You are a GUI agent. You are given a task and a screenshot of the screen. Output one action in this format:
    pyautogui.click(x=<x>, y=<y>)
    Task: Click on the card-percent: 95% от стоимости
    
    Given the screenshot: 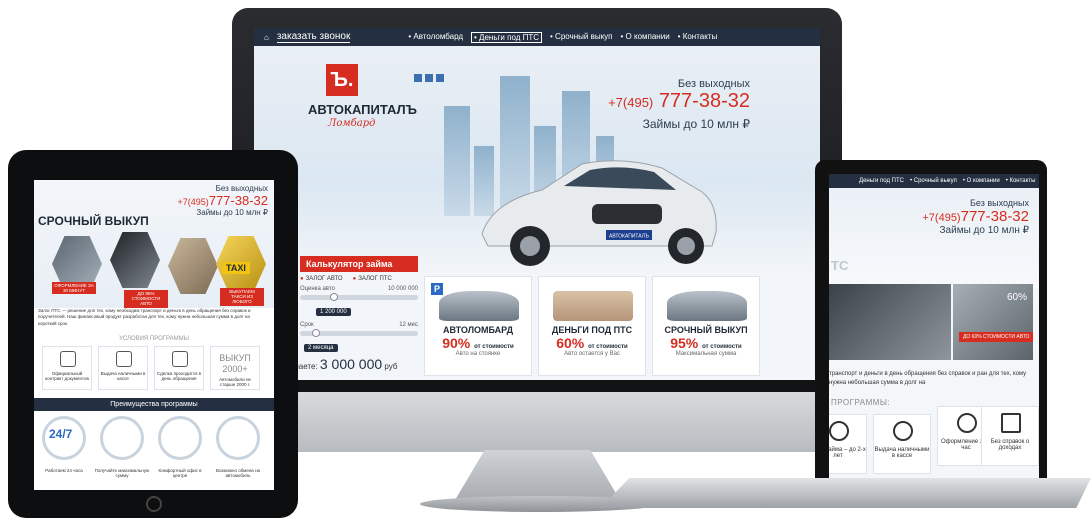 What is the action you would take?
    pyautogui.click(x=706, y=343)
    